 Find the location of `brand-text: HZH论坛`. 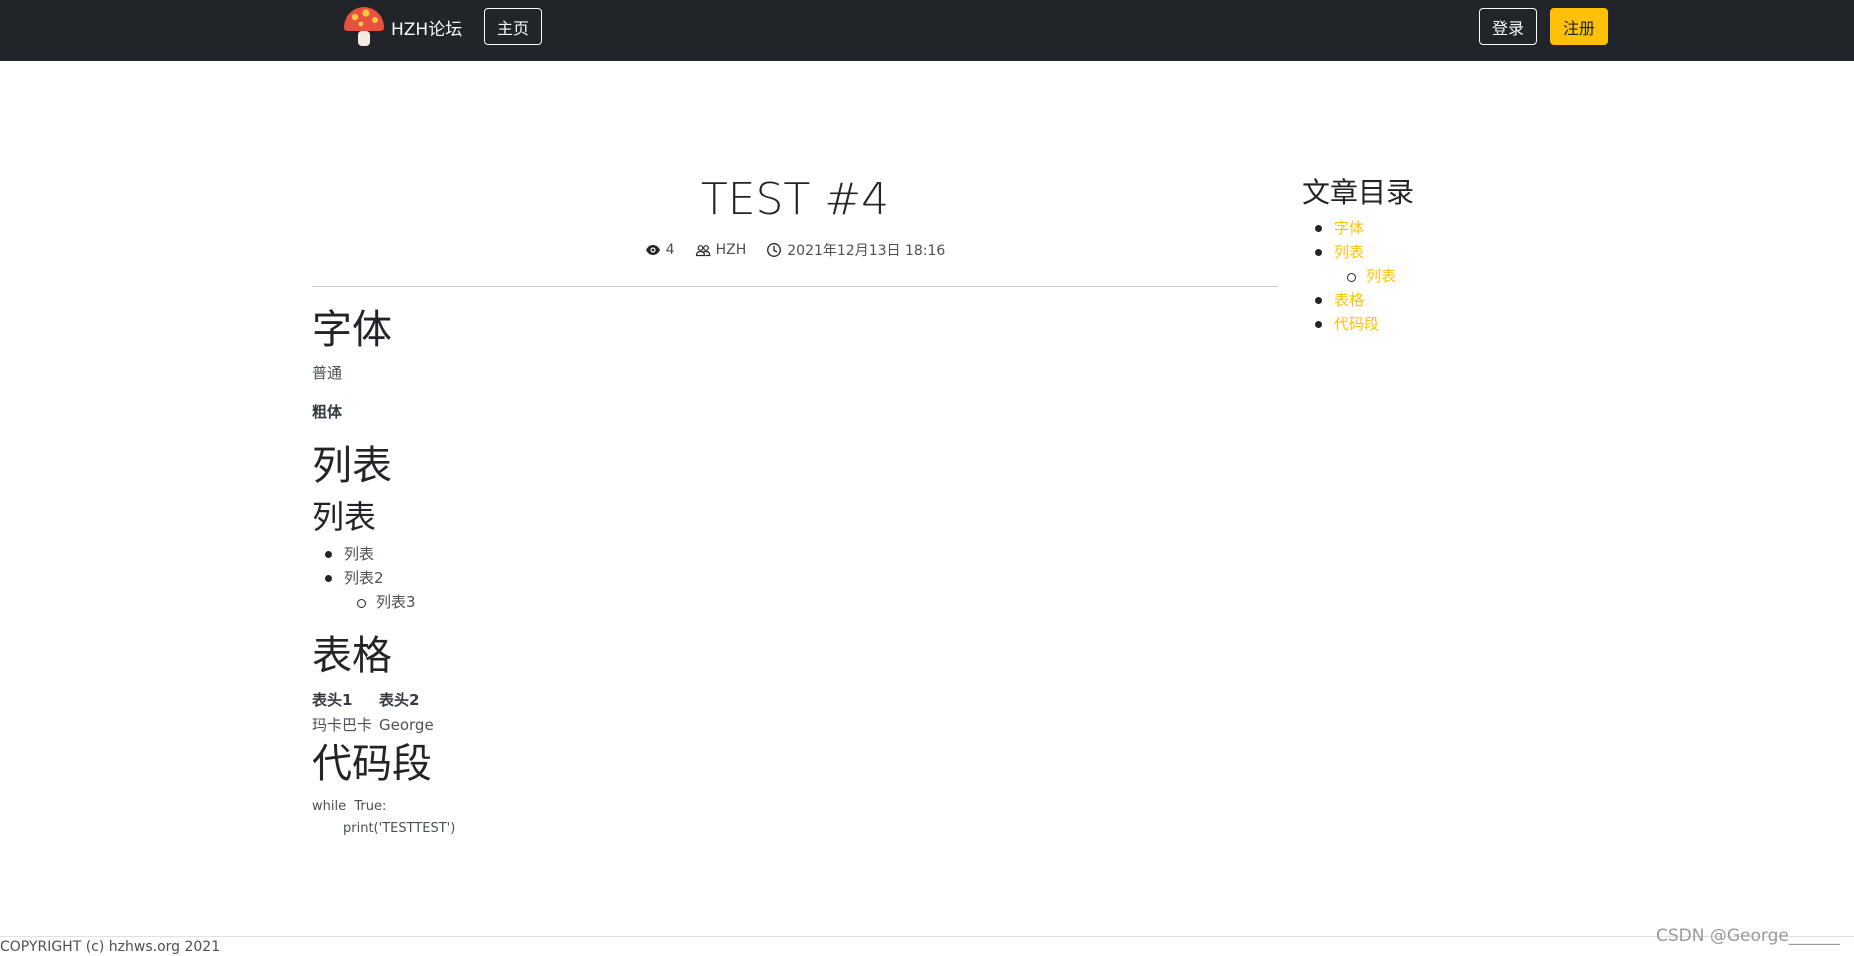

brand-text: HZH论坛 is located at coordinates (427, 29).